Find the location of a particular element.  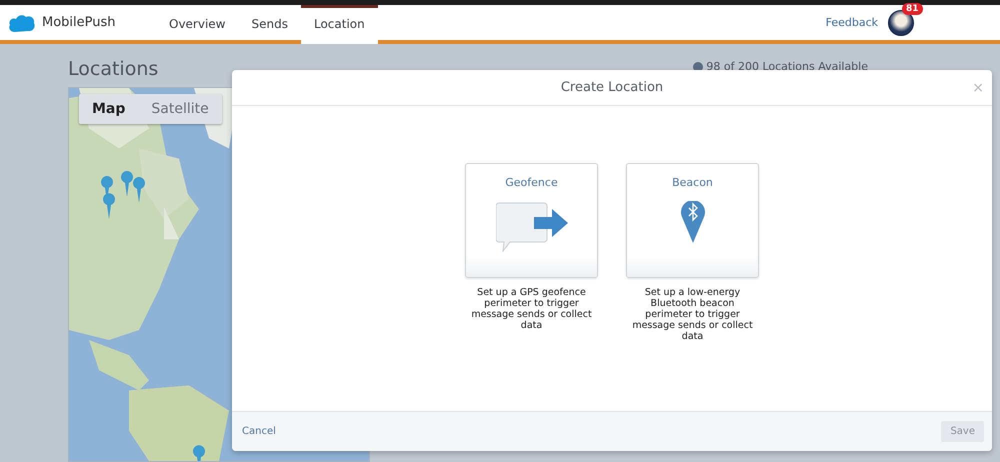

bluetooth-pin-icon is located at coordinates (692, 222).